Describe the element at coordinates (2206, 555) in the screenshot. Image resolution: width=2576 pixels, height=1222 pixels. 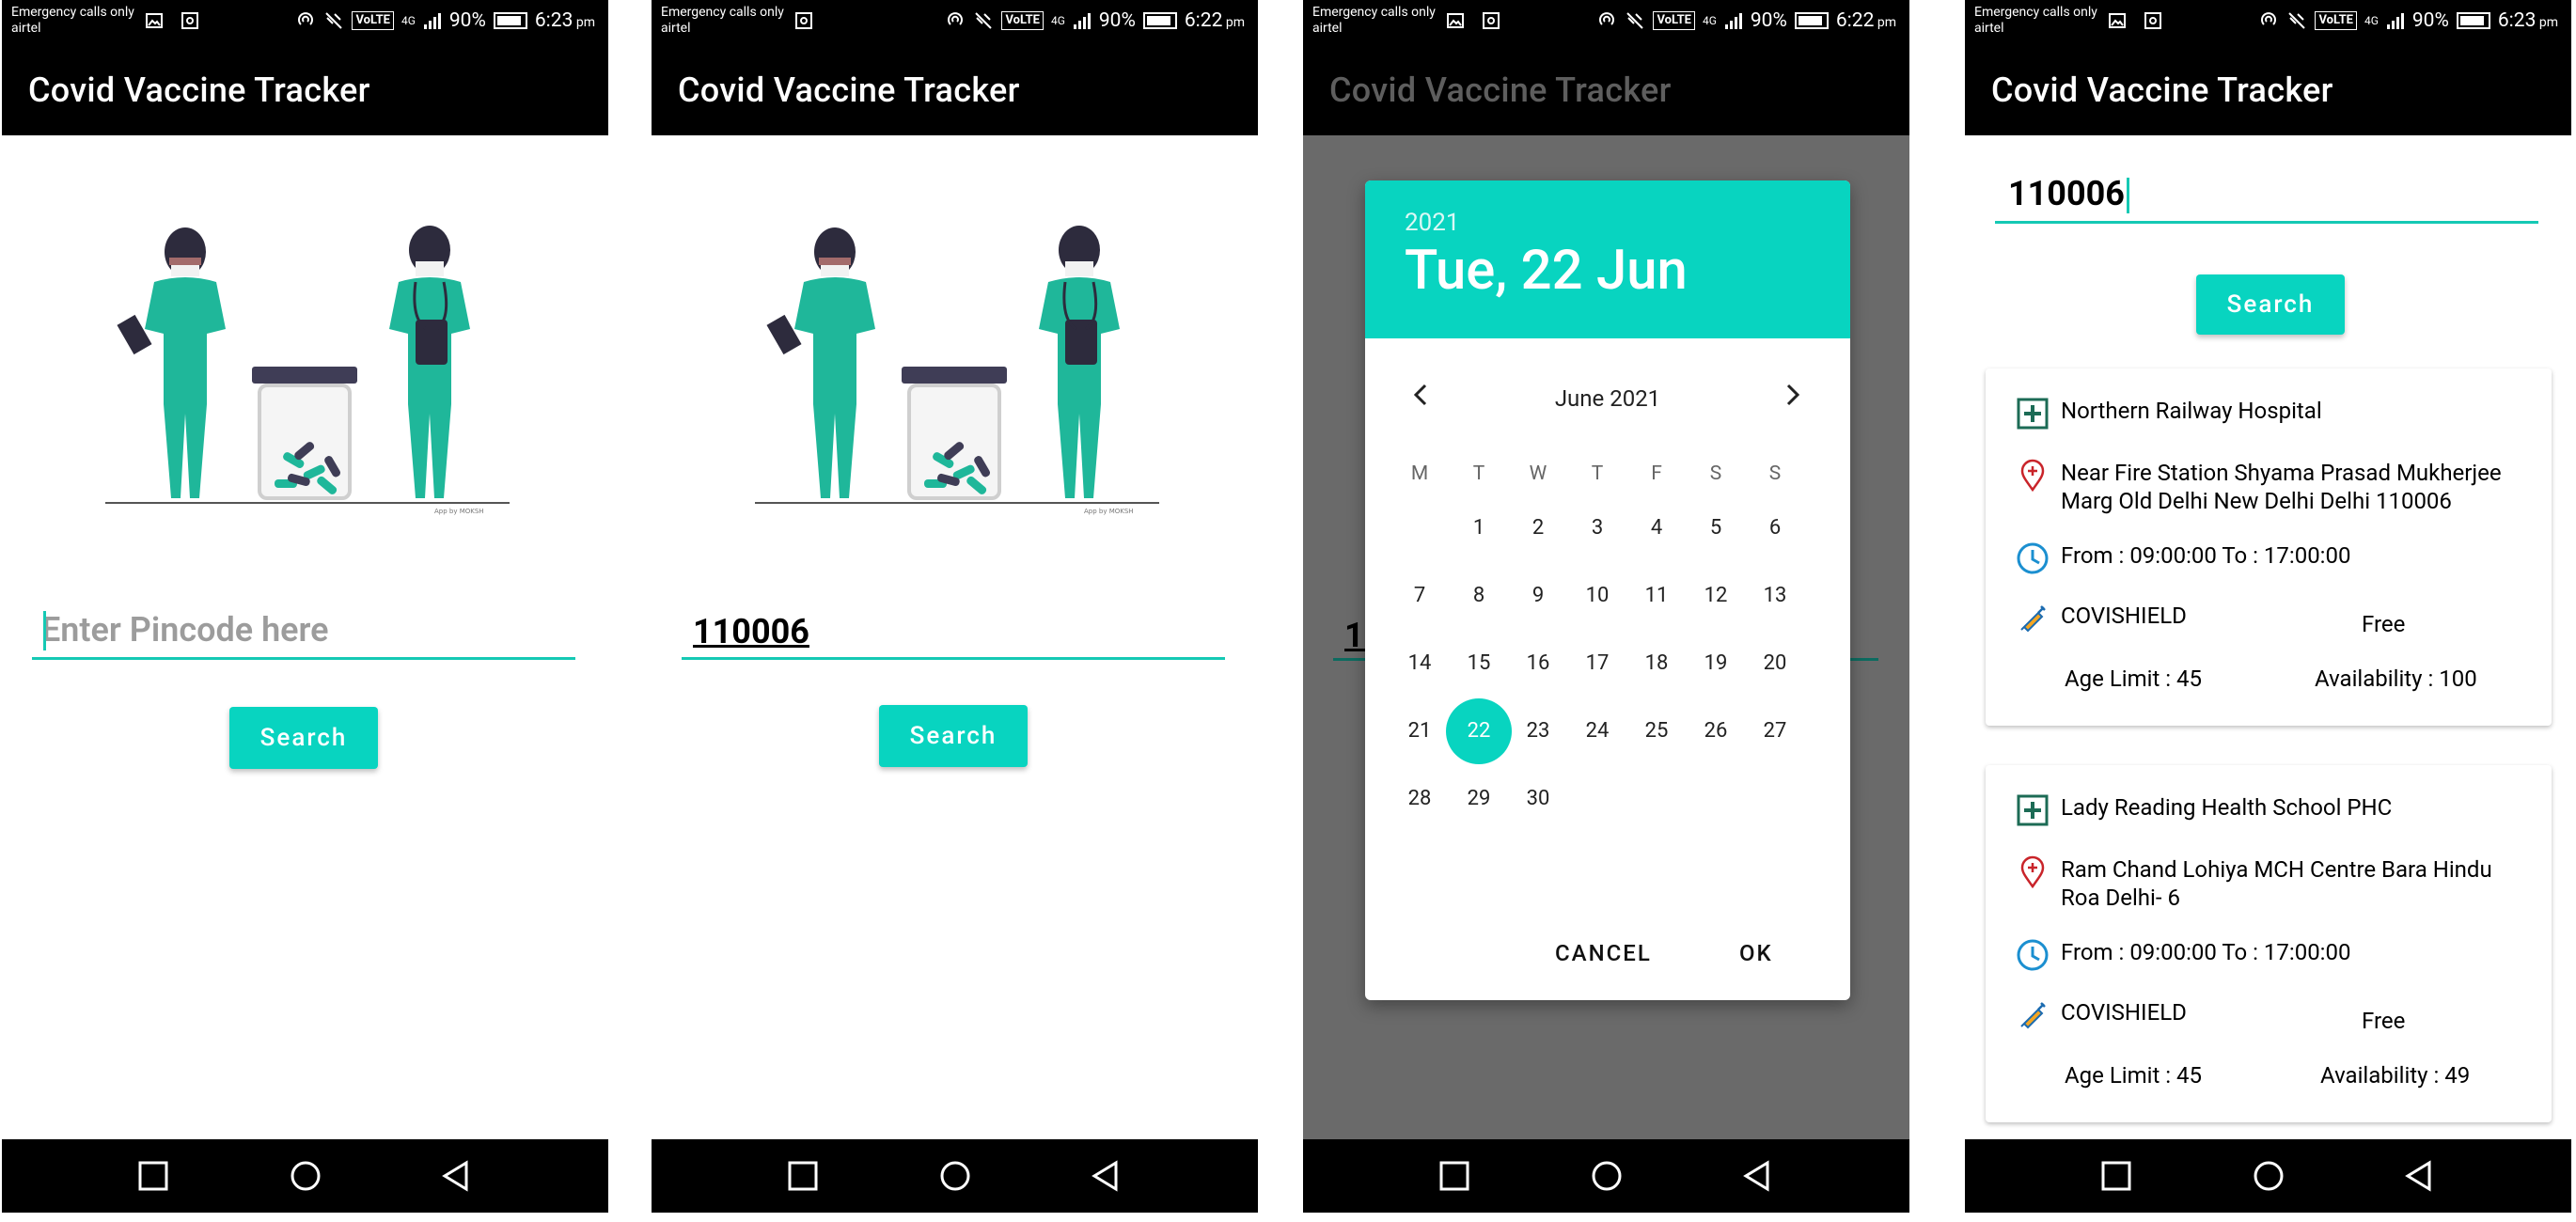
I see `center-timing: From : 09:00:00 To : 17:00:00` at that location.